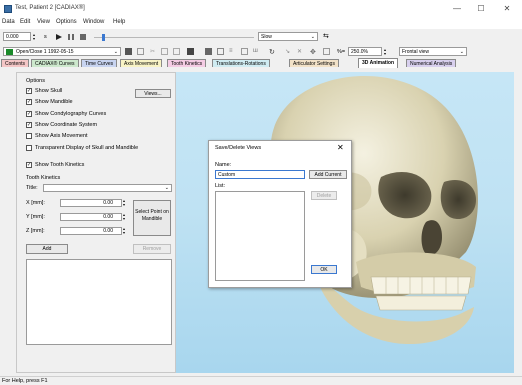  What do you see at coordinates (328, 174) in the screenshot?
I see `add-current-button: Add Current` at bounding box center [328, 174].